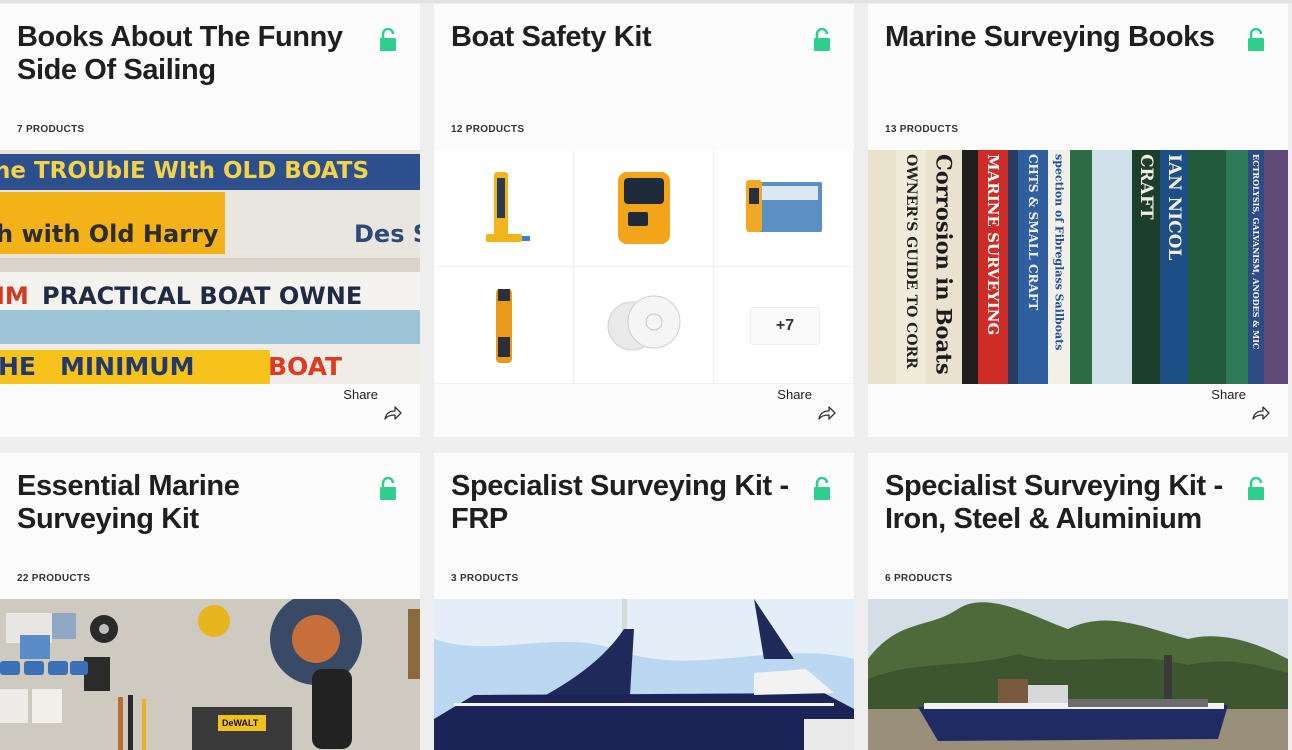  Describe the element at coordinates (1033, 232) in the screenshot. I see `book-spine-text: CHTS & SMALL CRAFT` at that location.